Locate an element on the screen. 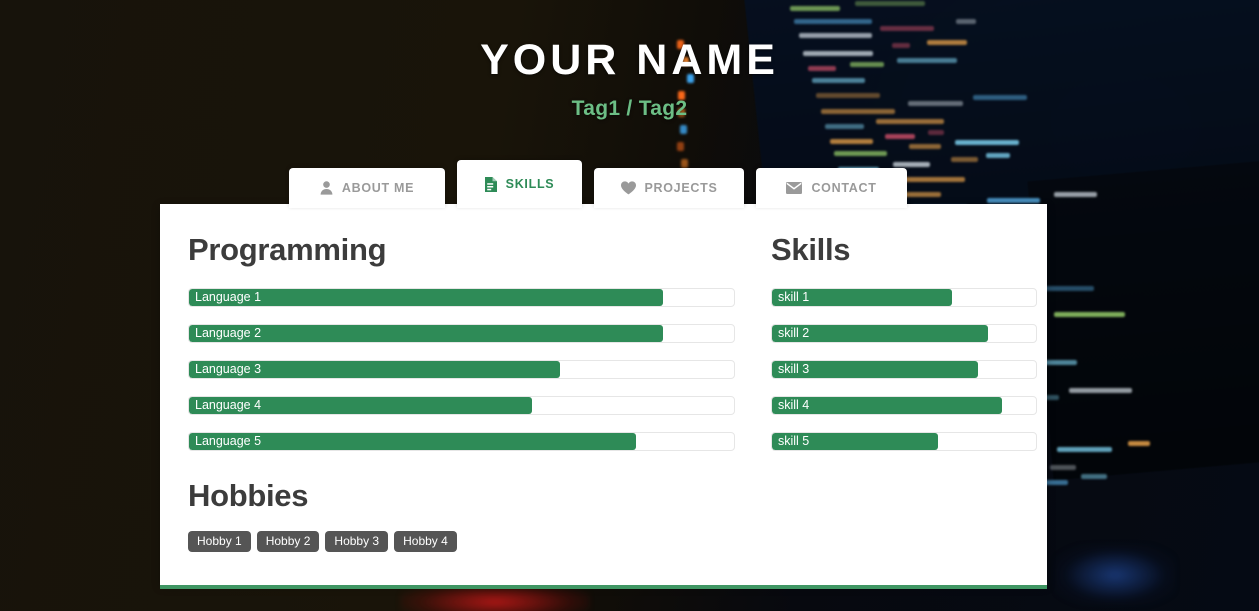 This screenshot has height=611, width=1259. skill-bar-track: Language 5 is located at coordinates (461, 441).